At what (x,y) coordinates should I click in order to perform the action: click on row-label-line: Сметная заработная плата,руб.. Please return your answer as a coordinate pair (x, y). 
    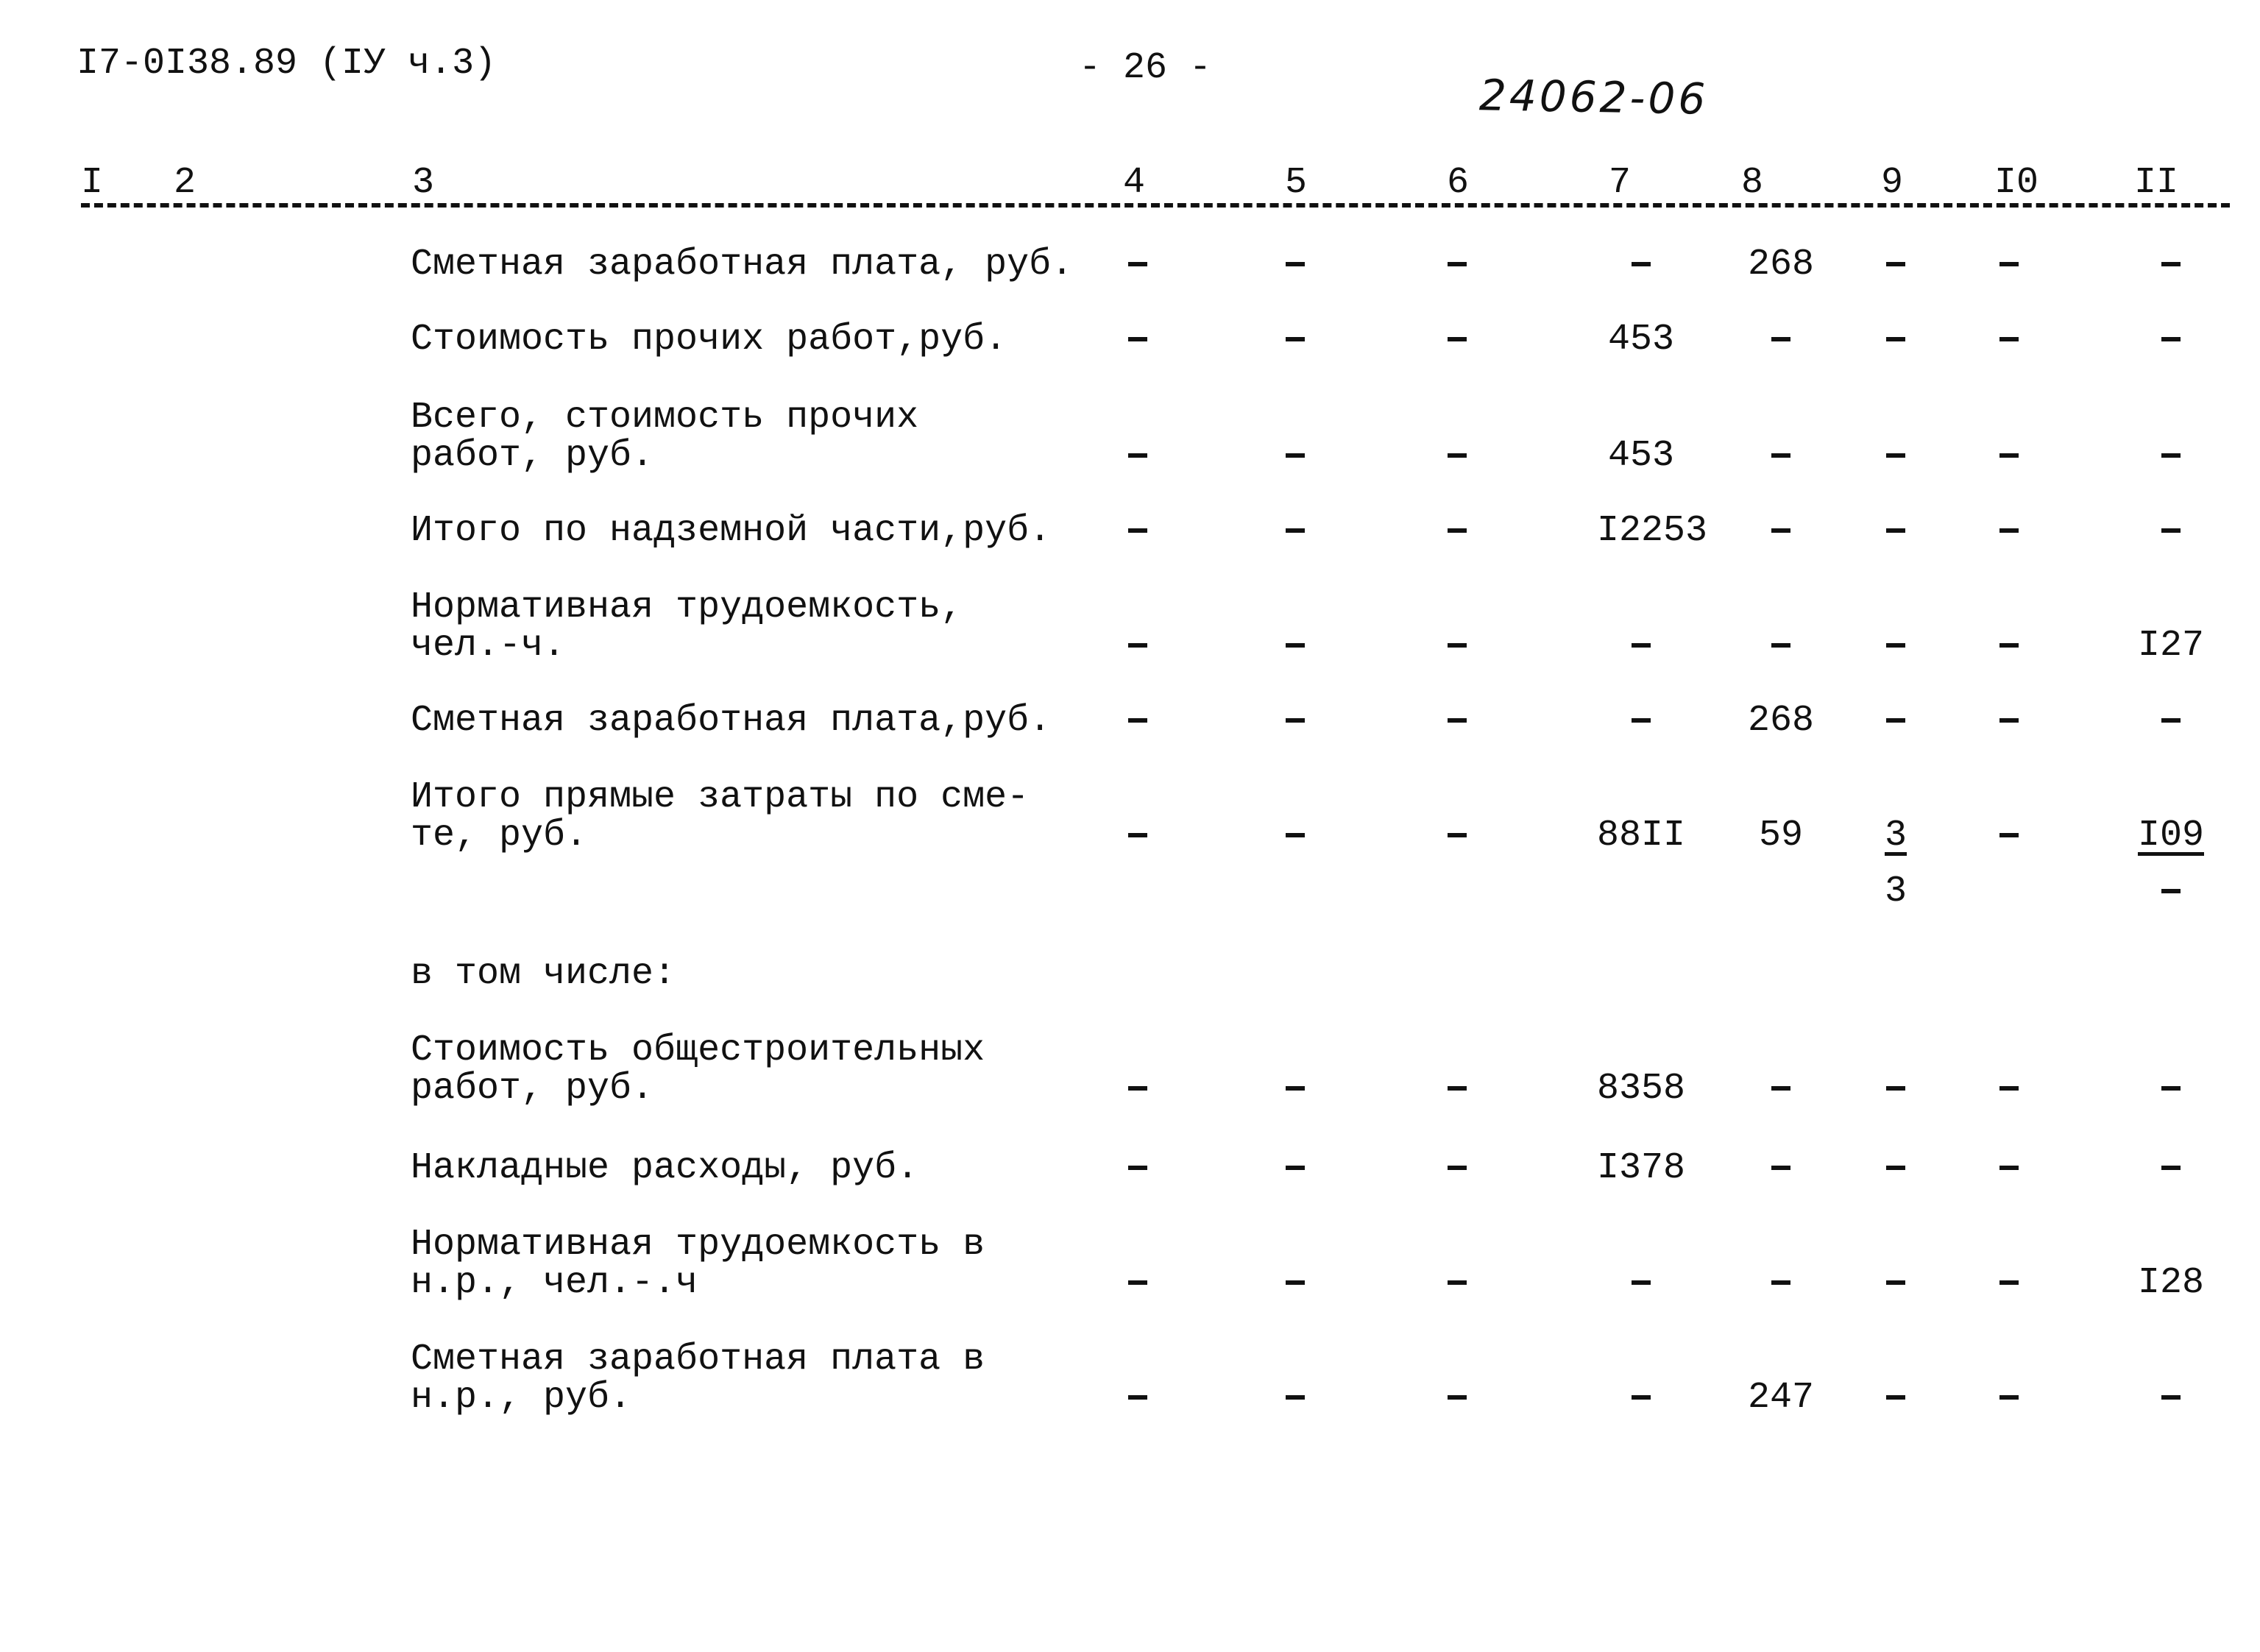
    Looking at the image, I should click on (731, 721).